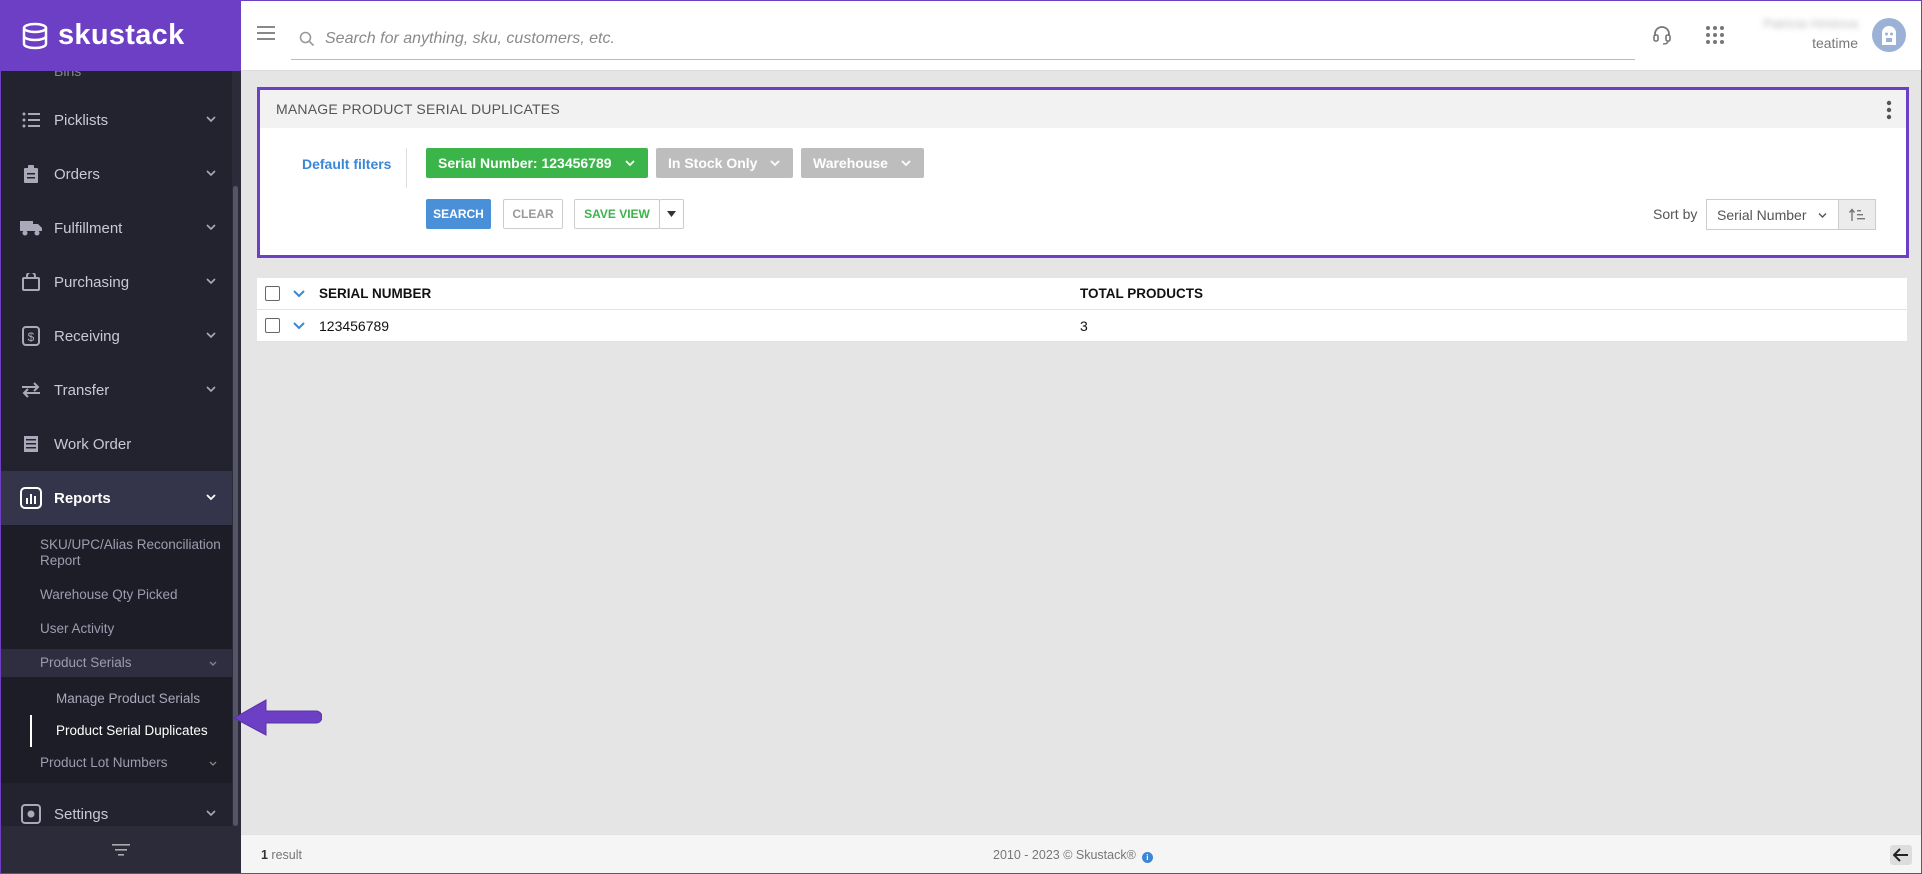 This screenshot has height=874, width=1922. What do you see at coordinates (1857, 214) in the screenshot?
I see `sort-direction-button` at bounding box center [1857, 214].